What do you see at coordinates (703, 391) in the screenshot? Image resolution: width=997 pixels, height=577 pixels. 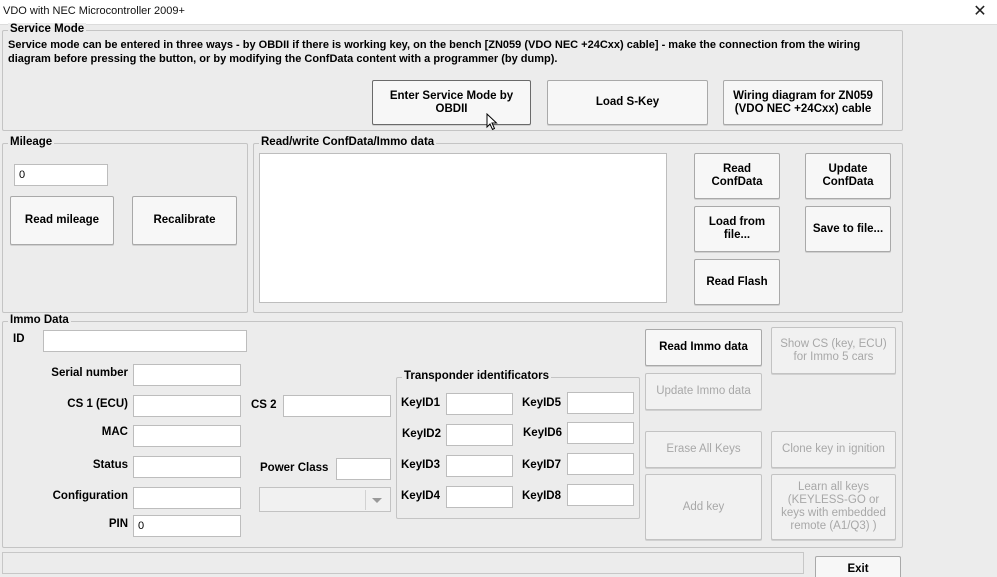 I see `update-immo-data-button: Update Immo data` at bounding box center [703, 391].